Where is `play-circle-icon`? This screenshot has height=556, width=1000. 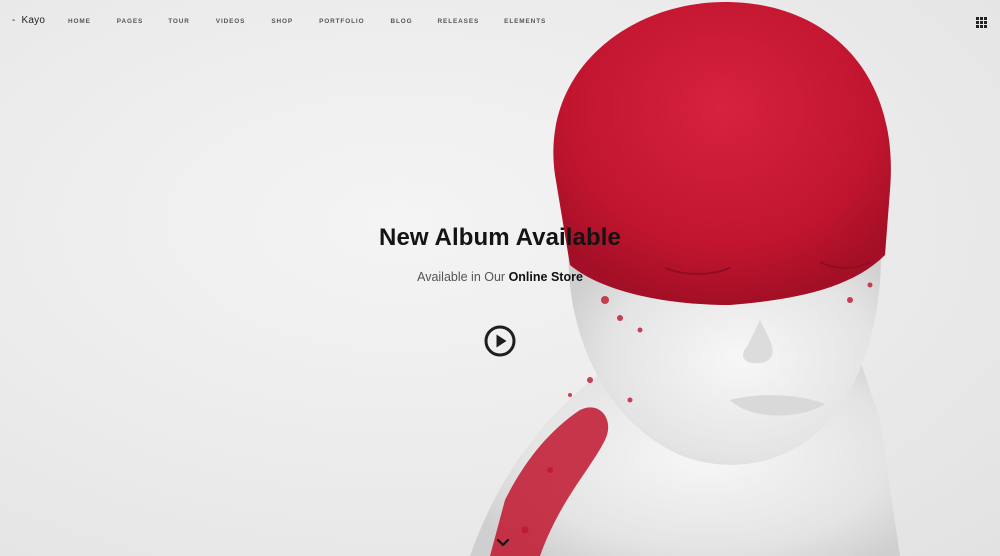 play-circle-icon is located at coordinates (500, 341).